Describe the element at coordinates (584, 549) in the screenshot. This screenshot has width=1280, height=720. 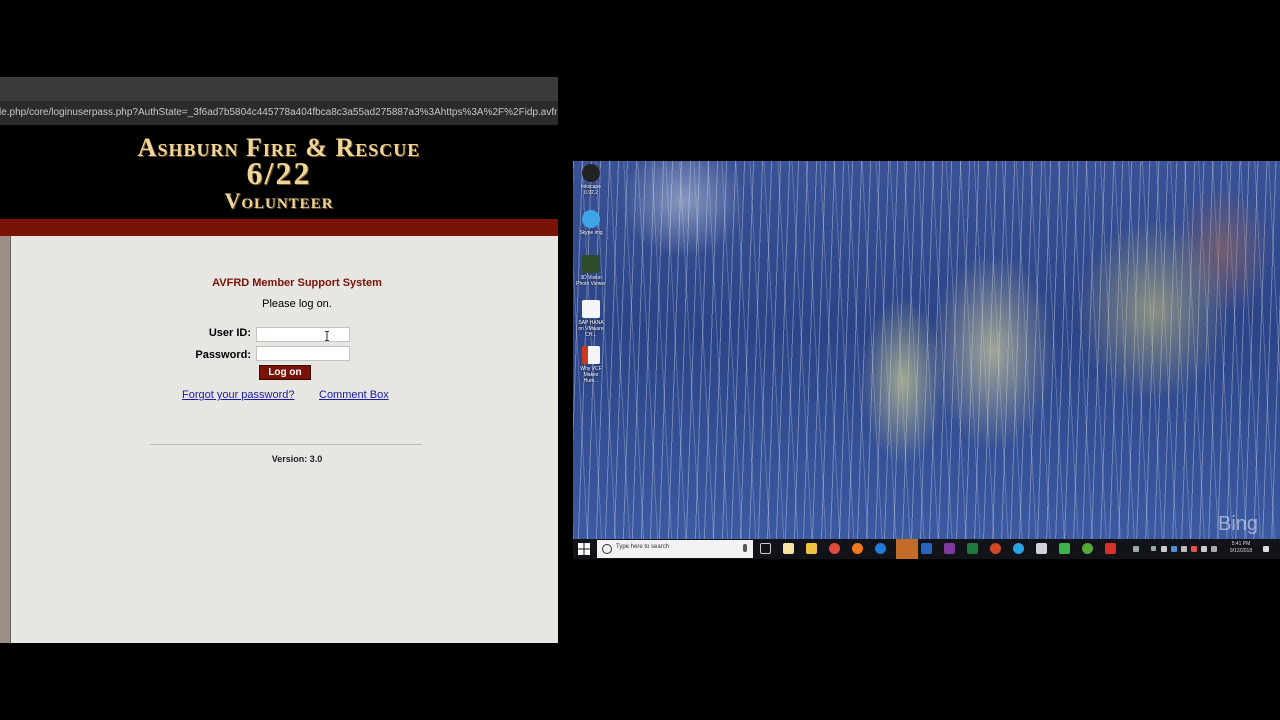
I see `windows-start-icon` at that location.